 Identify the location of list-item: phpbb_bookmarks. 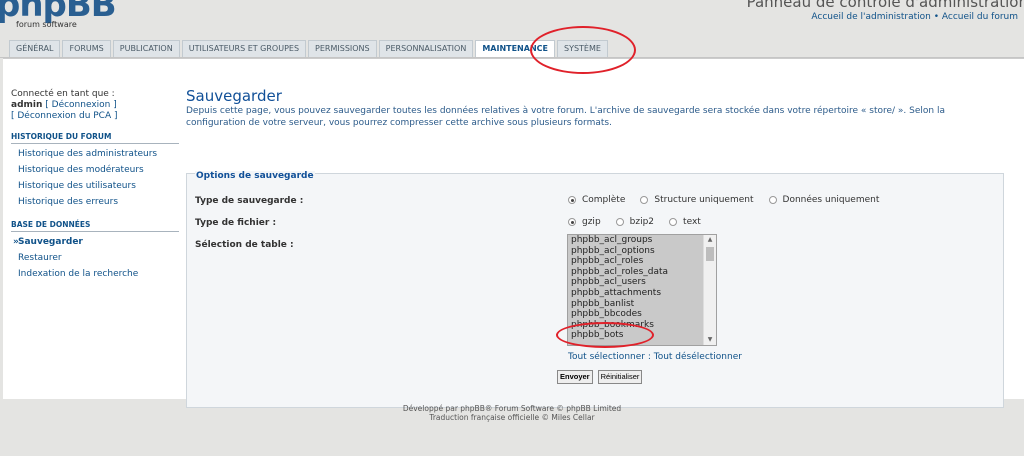
(642, 325).